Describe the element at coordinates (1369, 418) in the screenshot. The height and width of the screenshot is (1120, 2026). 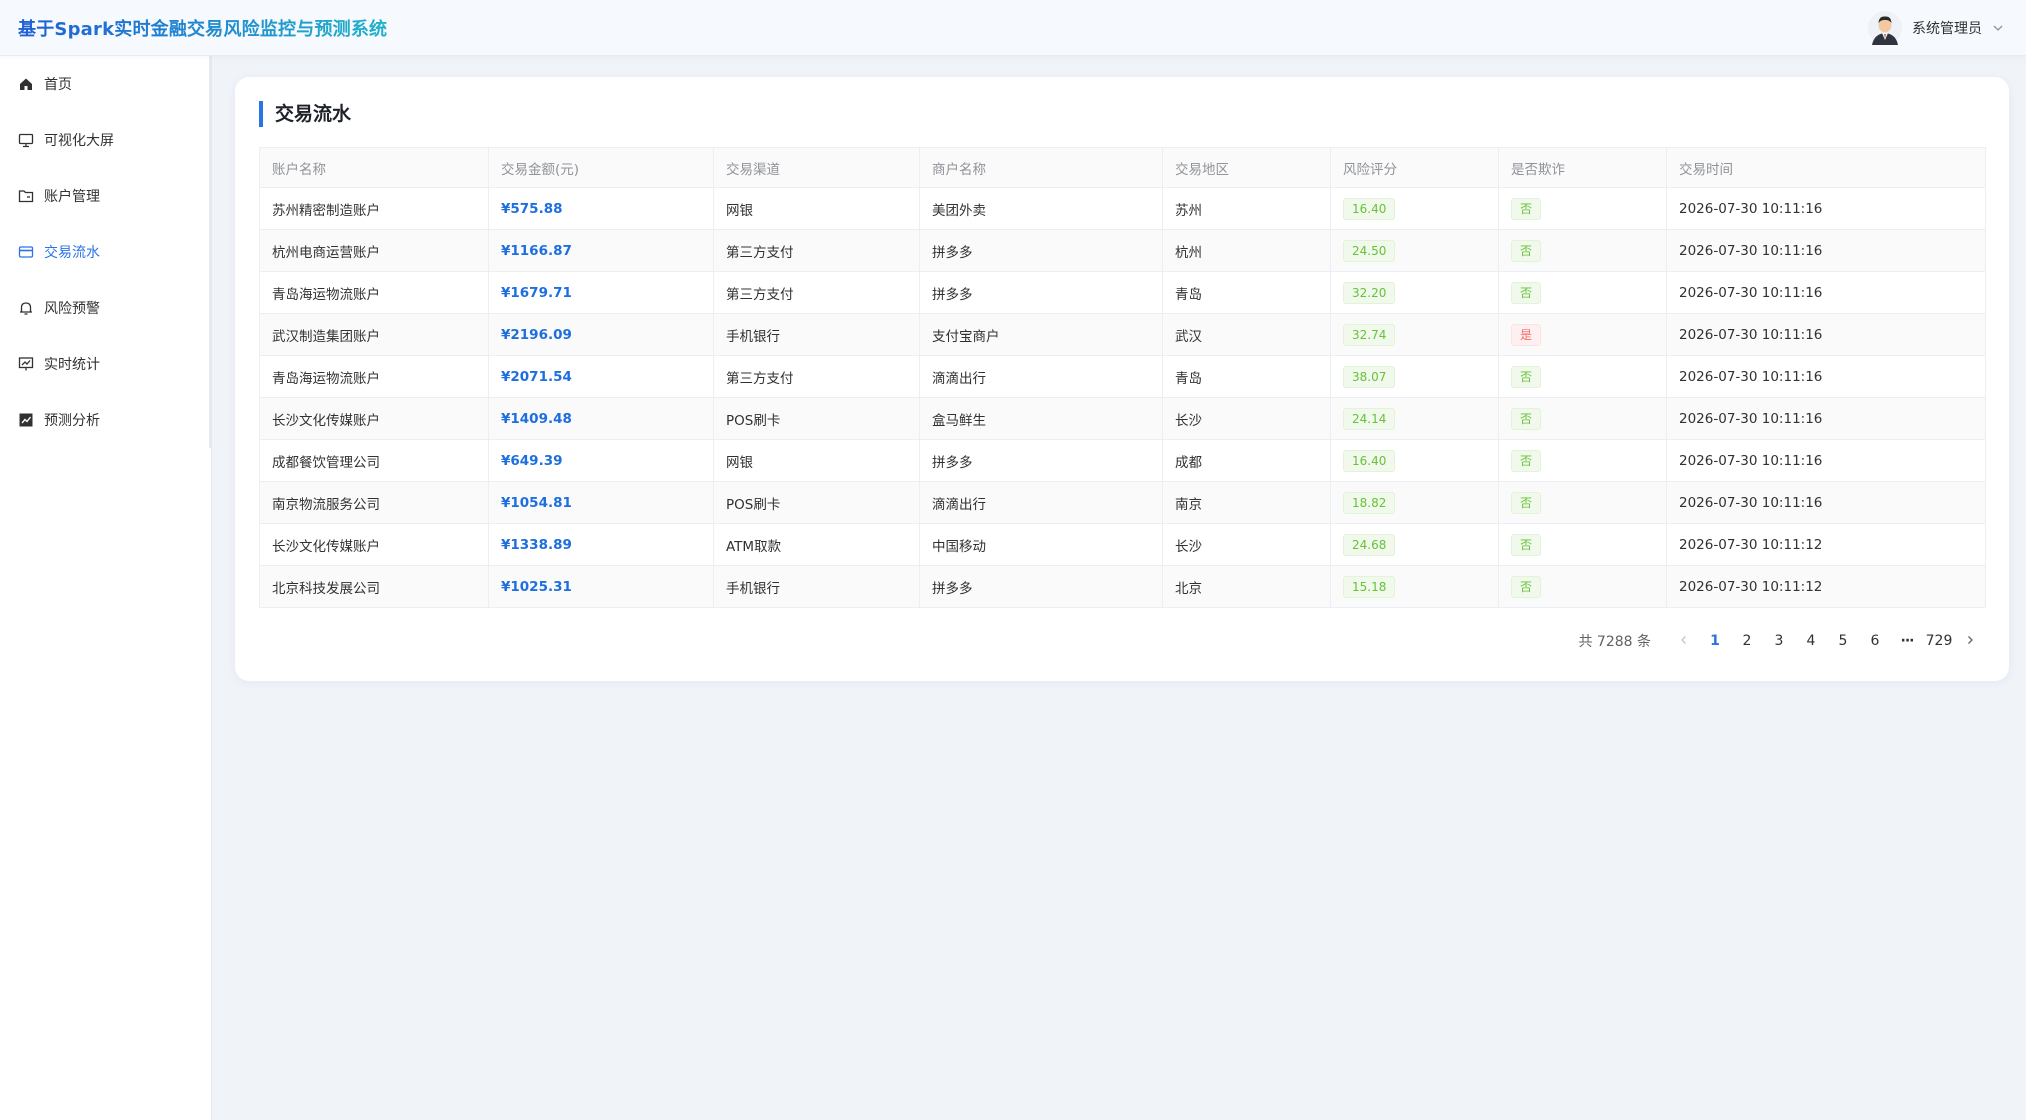
I see `risk-score-tag: 24.14` at that location.